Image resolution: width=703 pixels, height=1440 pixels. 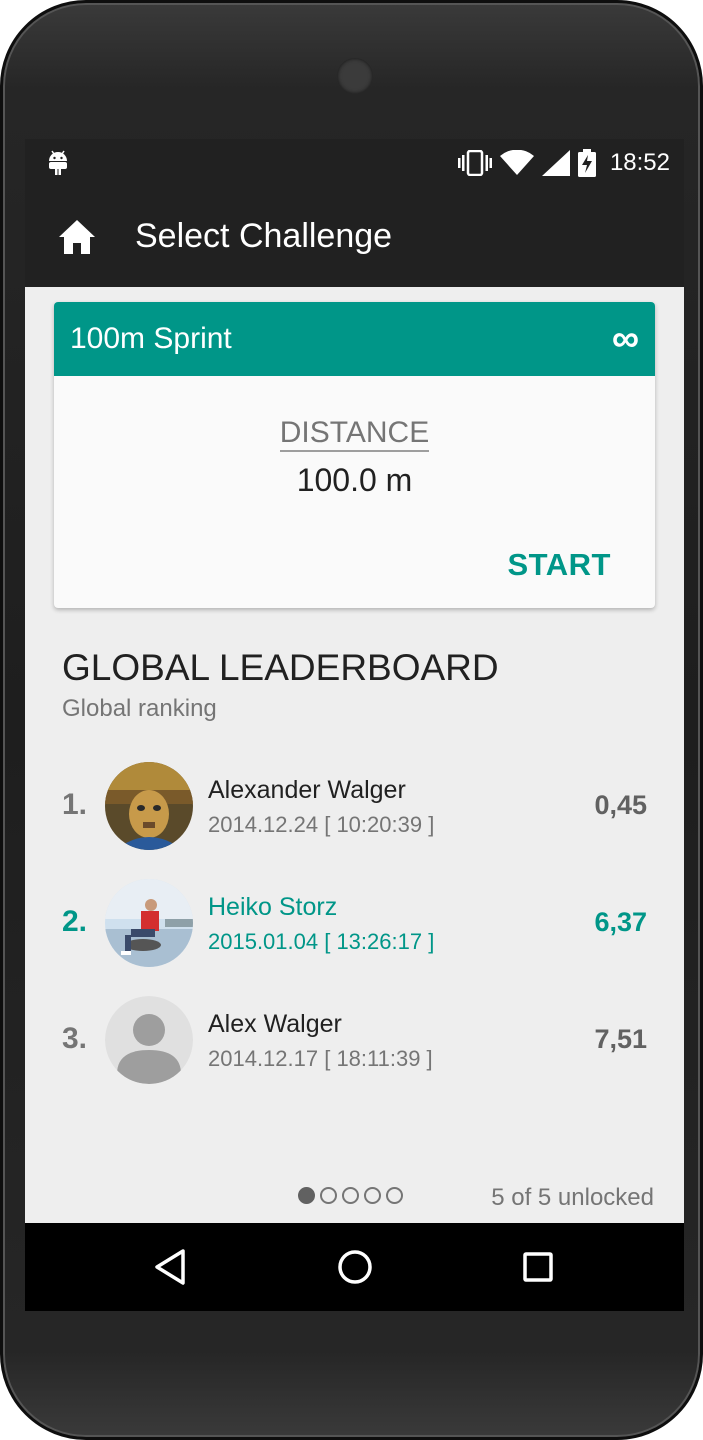 I want to click on battery-charging-icon, so click(x=586, y=163).